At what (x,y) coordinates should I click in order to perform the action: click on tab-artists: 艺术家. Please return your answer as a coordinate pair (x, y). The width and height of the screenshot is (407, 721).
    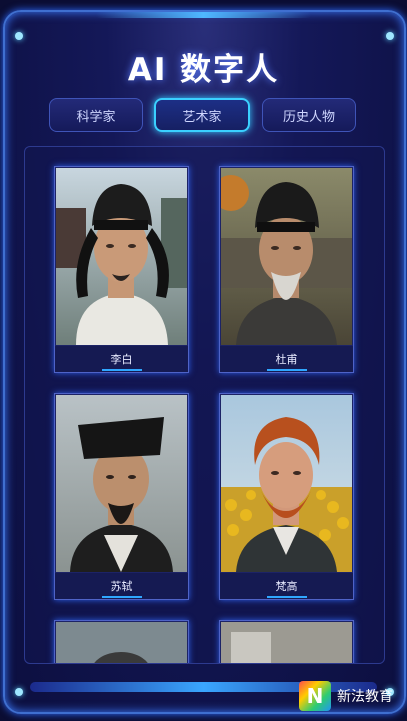
    Looking at the image, I should click on (202, 115).